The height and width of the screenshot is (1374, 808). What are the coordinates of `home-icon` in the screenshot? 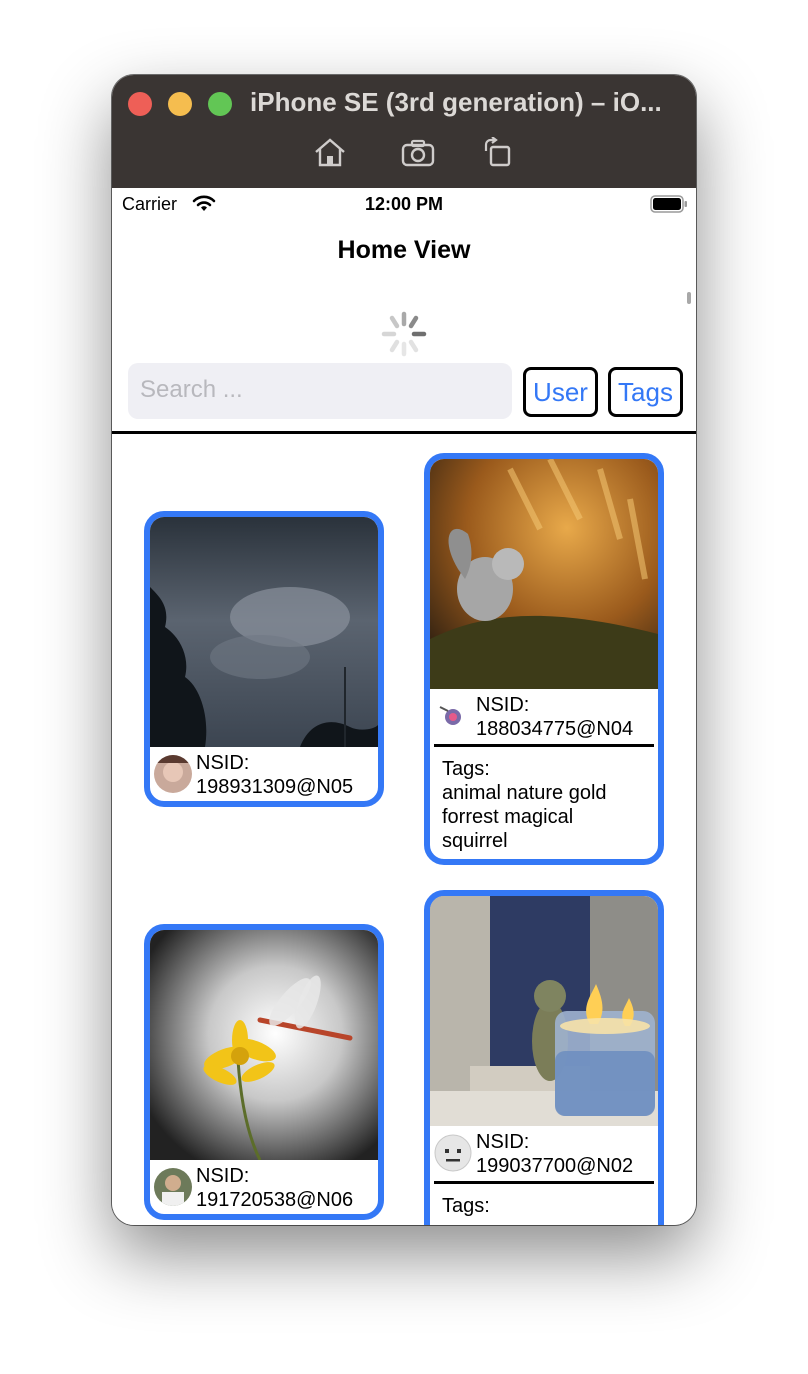 It's located at (330, 152).